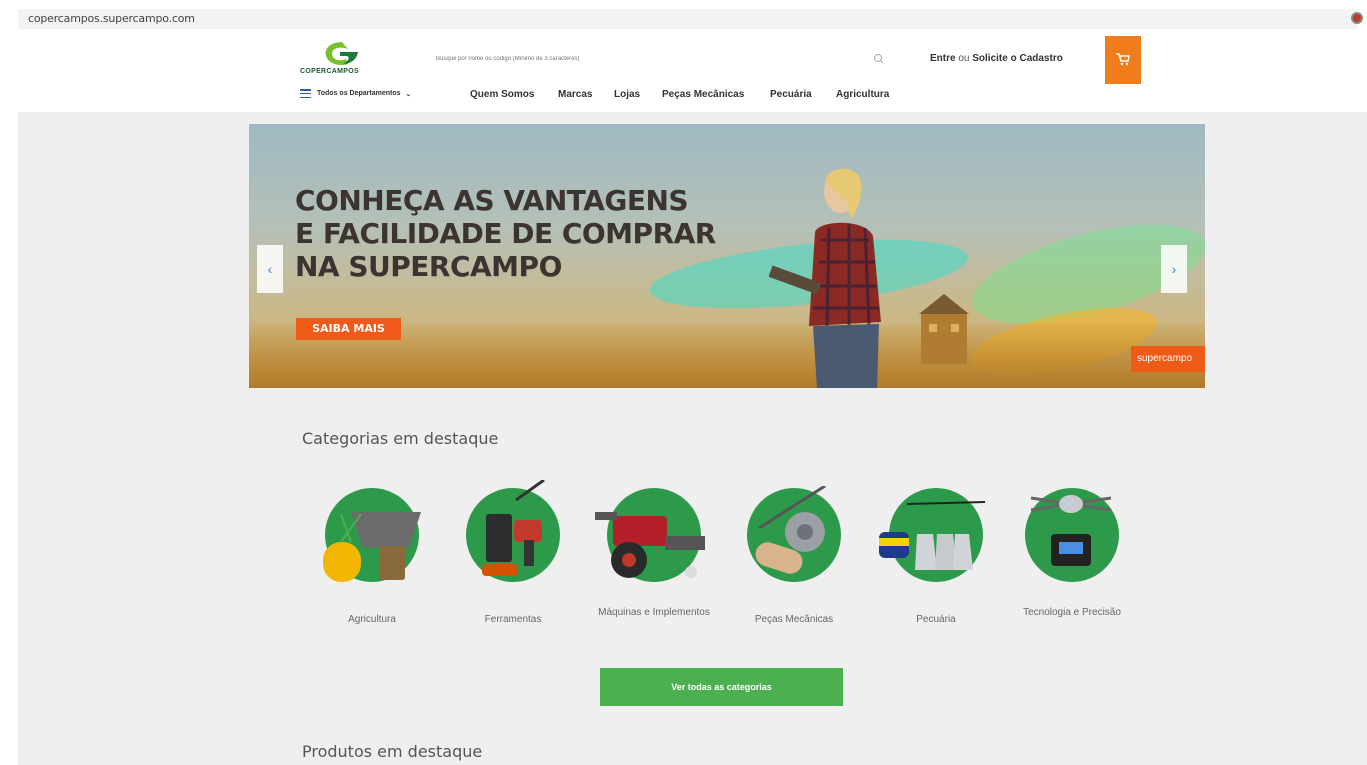 Image resolution: width=1367 pixels, height=765 pixels. What do you see at coordinates (964, 58) in the screenshot?
I see `account-or-text: ou` at bounding box center [964, 58].